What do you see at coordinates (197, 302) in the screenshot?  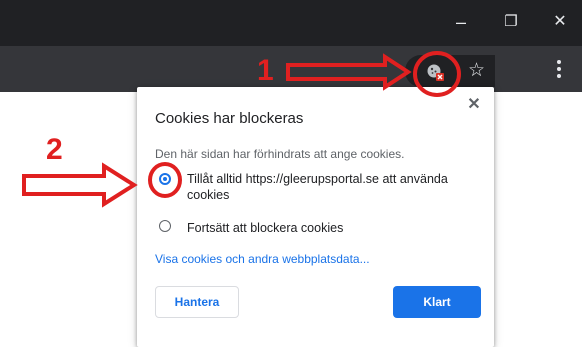 I see `manage-button: Hantera` at bounding box center [197, 302].